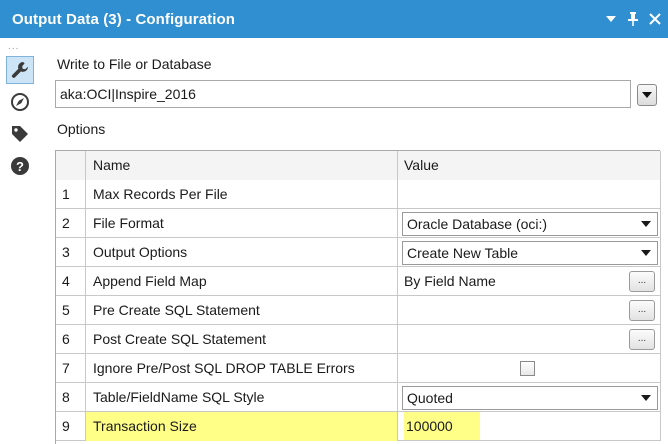 This screenshot has height=444, width=668. I want to click on option-name: File Format, so click(242, 223).